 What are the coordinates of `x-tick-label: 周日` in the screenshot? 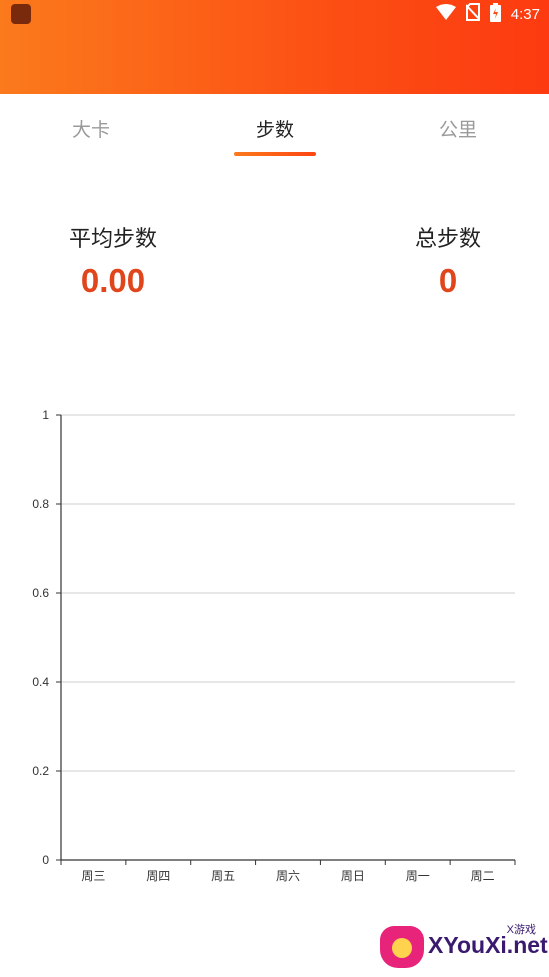 It's located at (353, 876).